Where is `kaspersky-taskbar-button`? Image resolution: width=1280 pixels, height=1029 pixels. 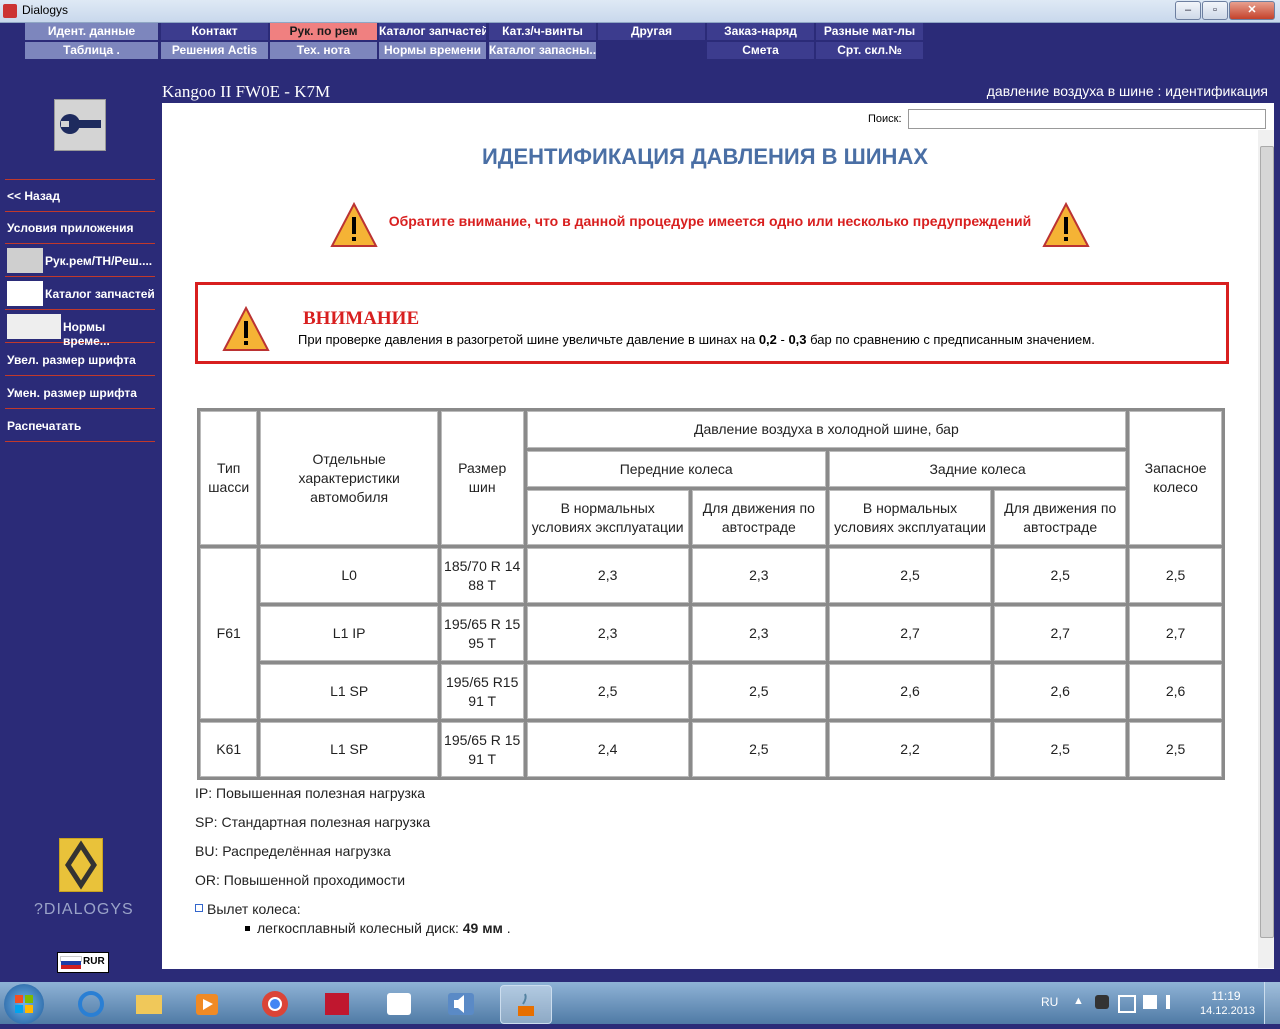 kaspersky-taskbar-button is located at coordinates (337, 1003).